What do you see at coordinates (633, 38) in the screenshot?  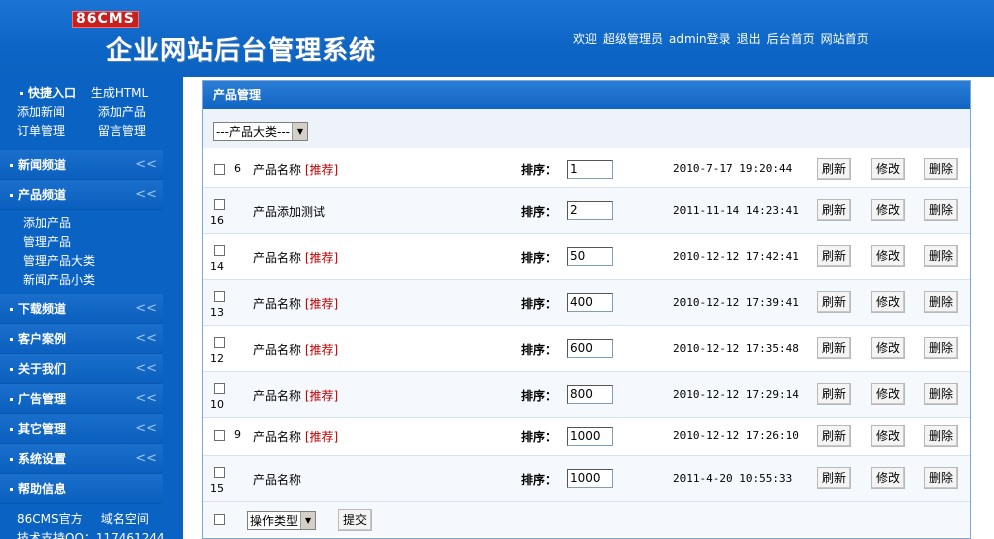 I see `user-role-link: 超级管理员` at bounding box center [633, 38].